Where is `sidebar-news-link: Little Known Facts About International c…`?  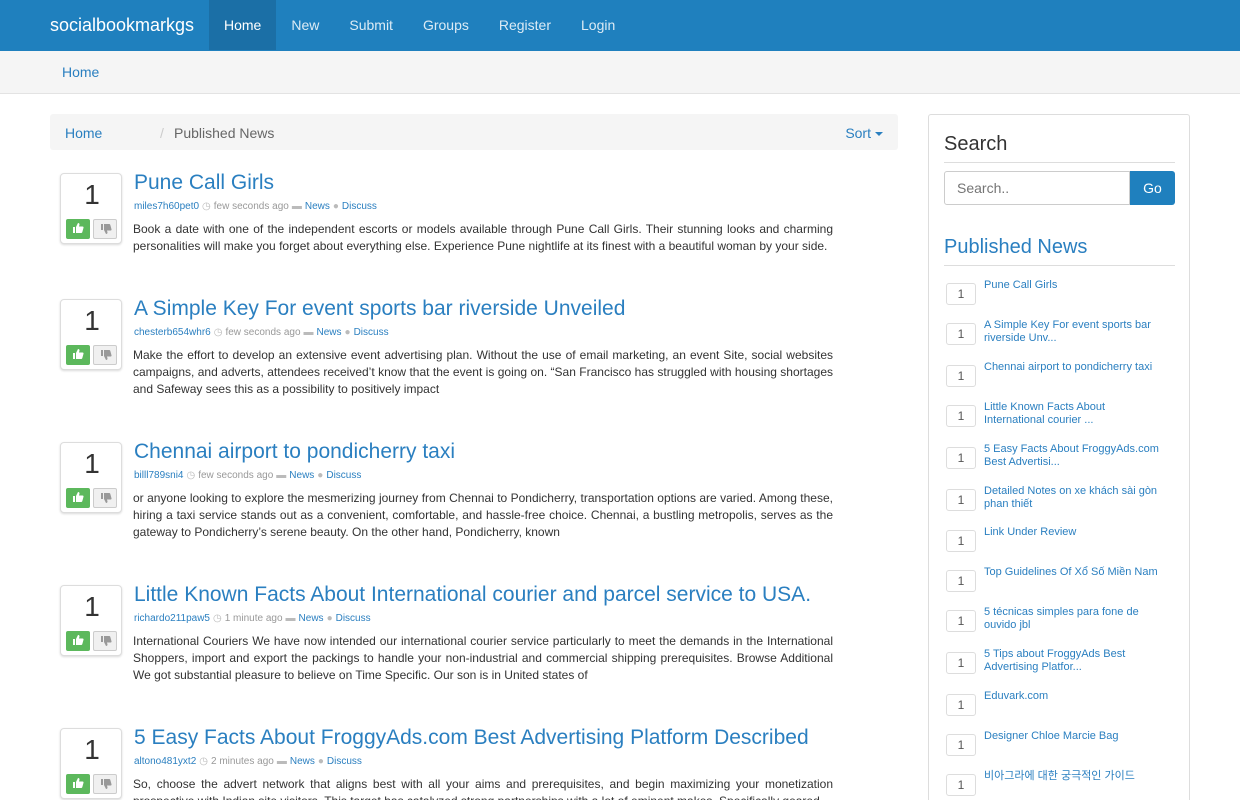 sidebar-news-link: Little Known Facts About International c… is located at coordinates (1074, 414).